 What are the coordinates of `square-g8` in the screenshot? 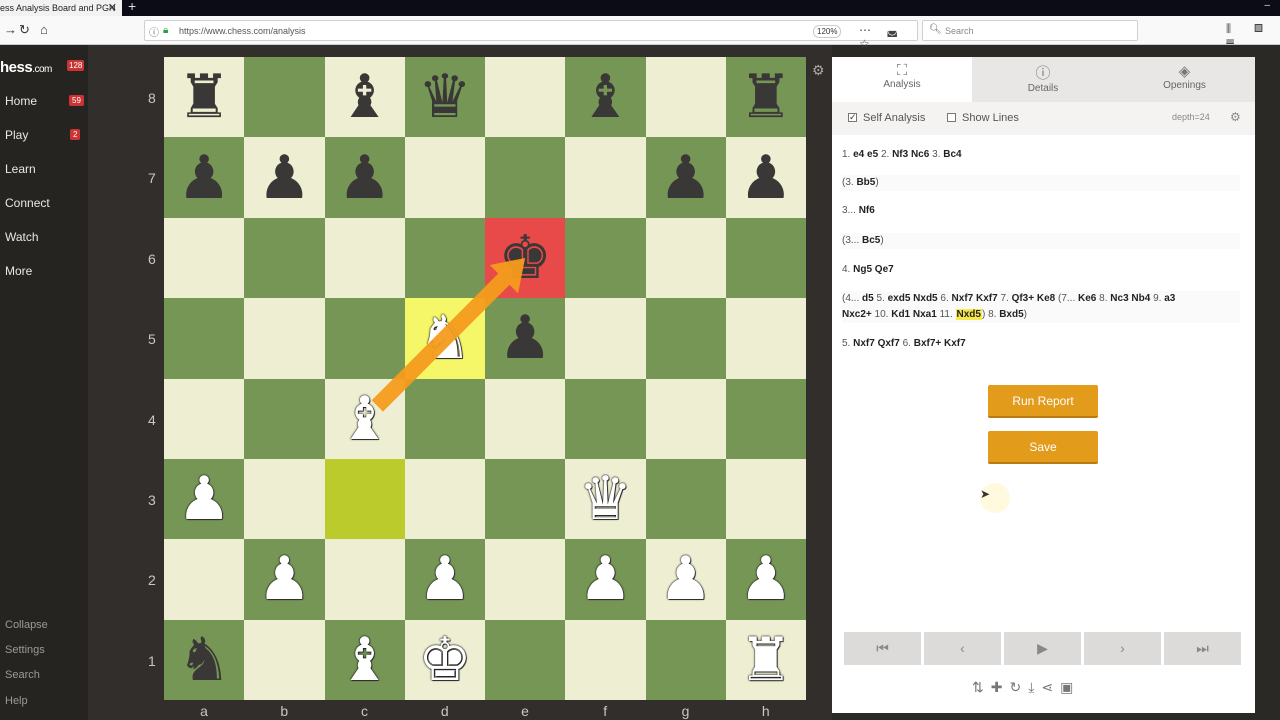 It's located at (685, 97).